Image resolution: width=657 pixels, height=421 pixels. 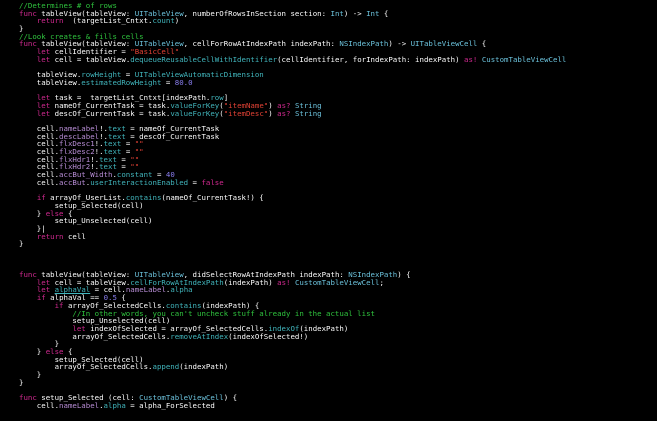 What do you see at coordinates (74, 236) in the screenshot?
I see `code-token: cell` at bounding box center [74, 236].